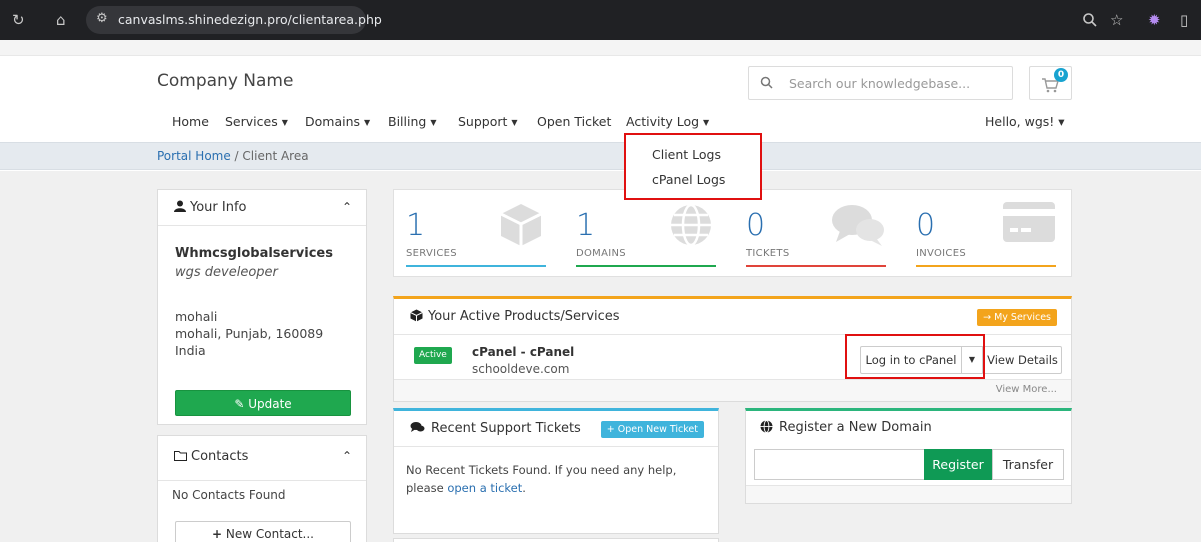 The width and height of the screenshot is (1201, 542). I want to click on stat-invoices: 0 INVOICES, so click(989, 234).